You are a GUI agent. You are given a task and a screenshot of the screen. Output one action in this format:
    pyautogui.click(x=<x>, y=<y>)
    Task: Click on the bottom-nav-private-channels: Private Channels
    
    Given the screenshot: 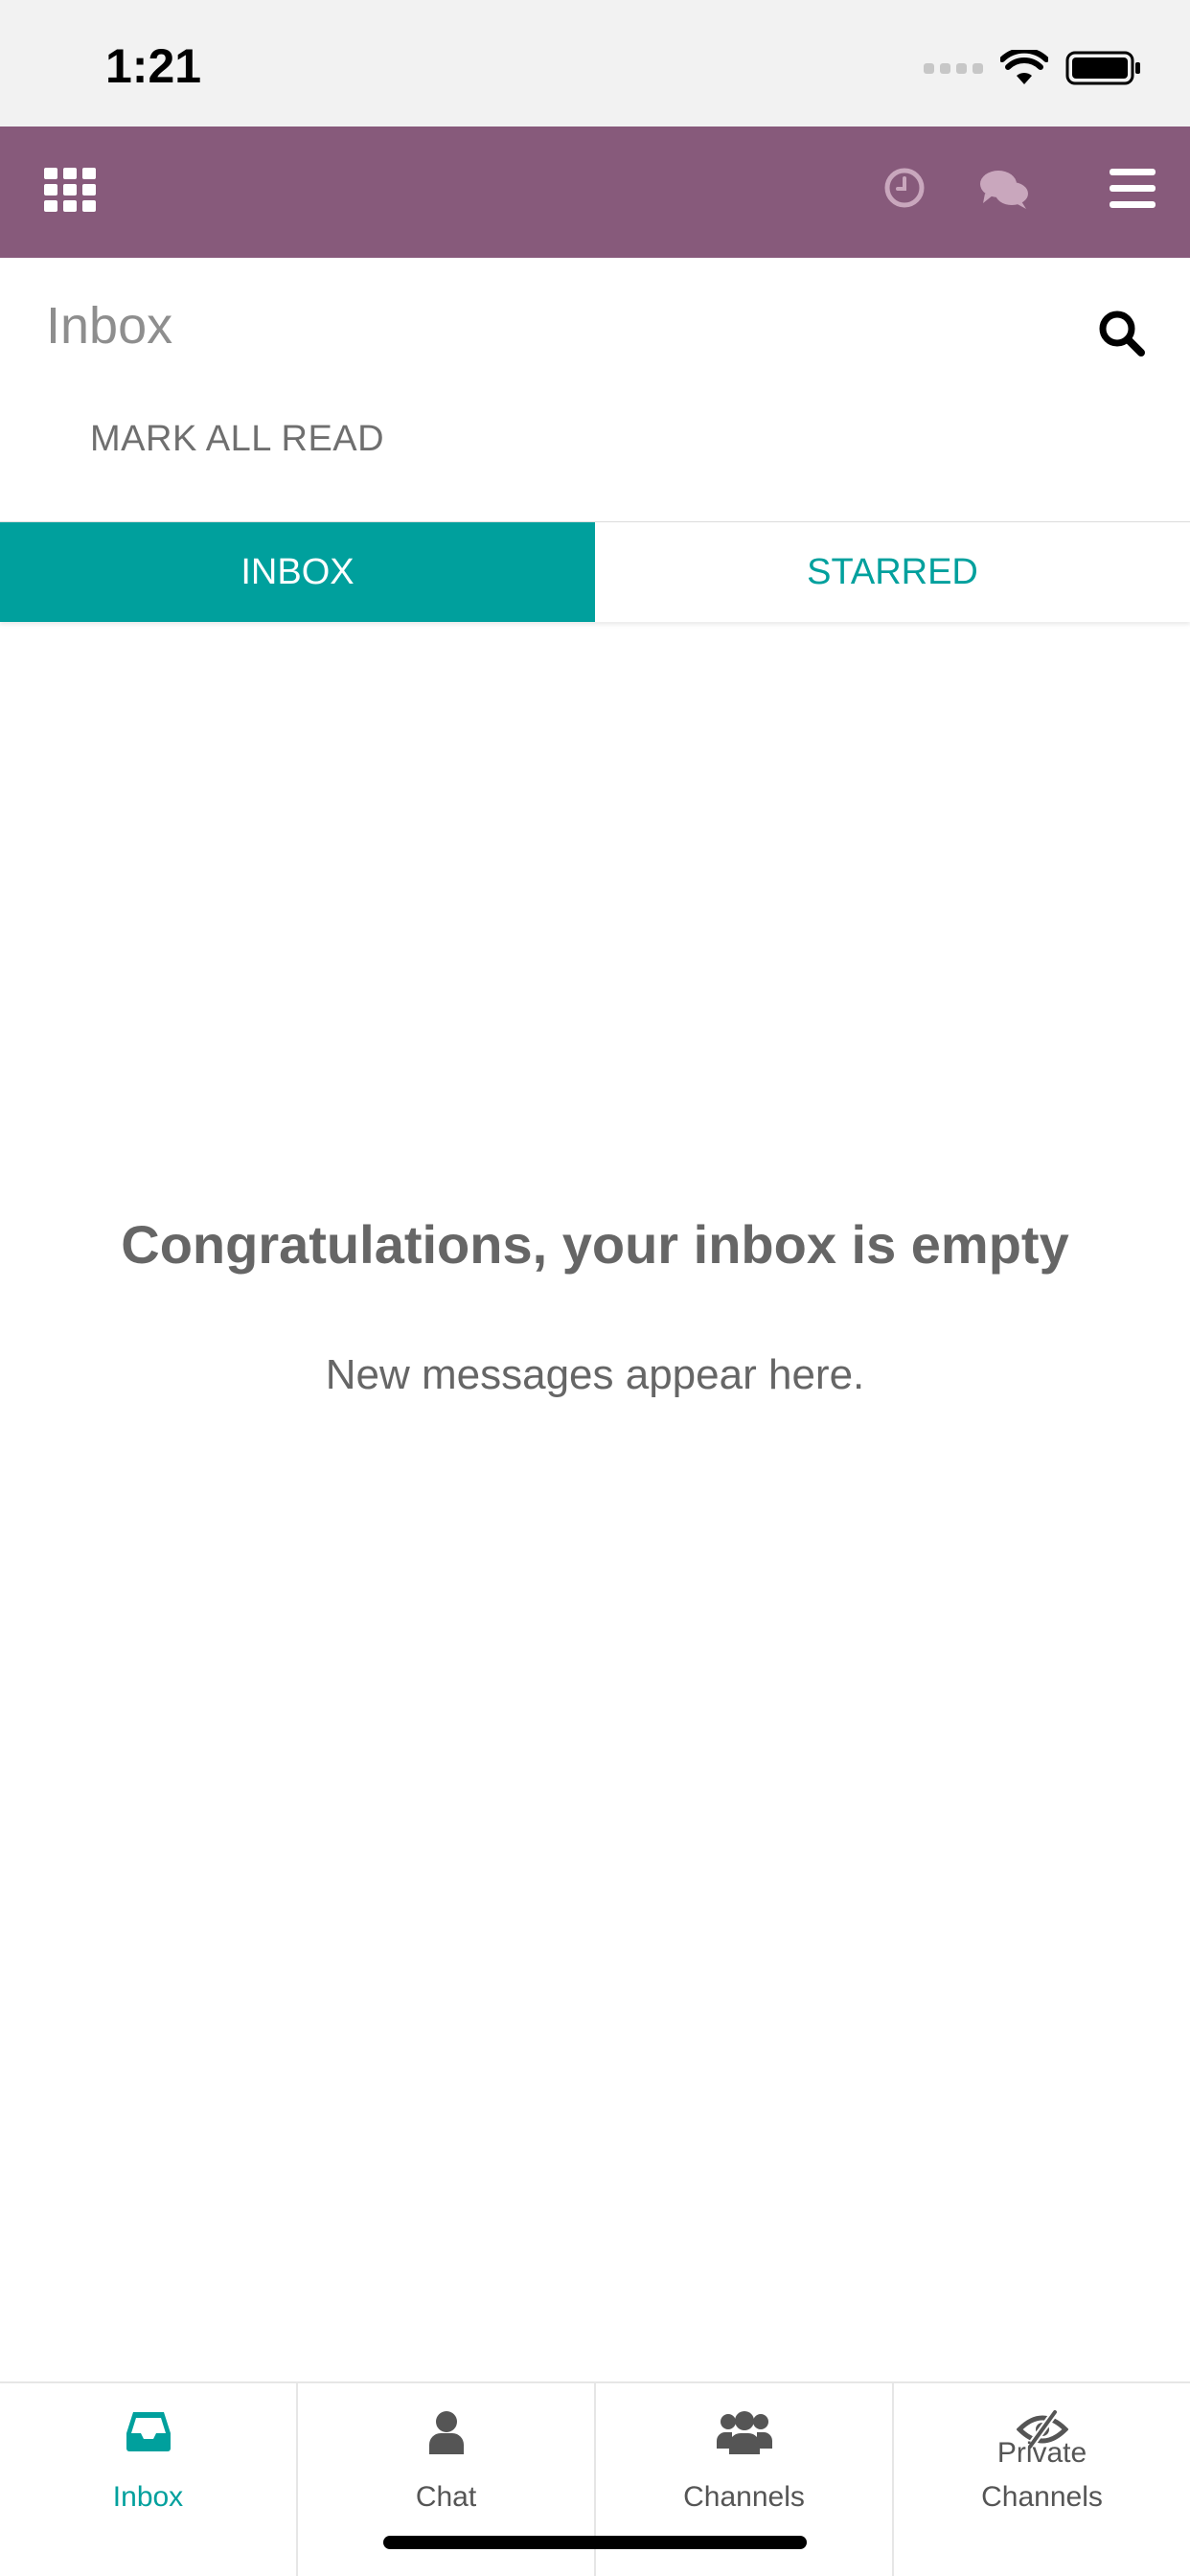 What is the action you would take?
    pyautogui.click(x=1042, y=2479)
    